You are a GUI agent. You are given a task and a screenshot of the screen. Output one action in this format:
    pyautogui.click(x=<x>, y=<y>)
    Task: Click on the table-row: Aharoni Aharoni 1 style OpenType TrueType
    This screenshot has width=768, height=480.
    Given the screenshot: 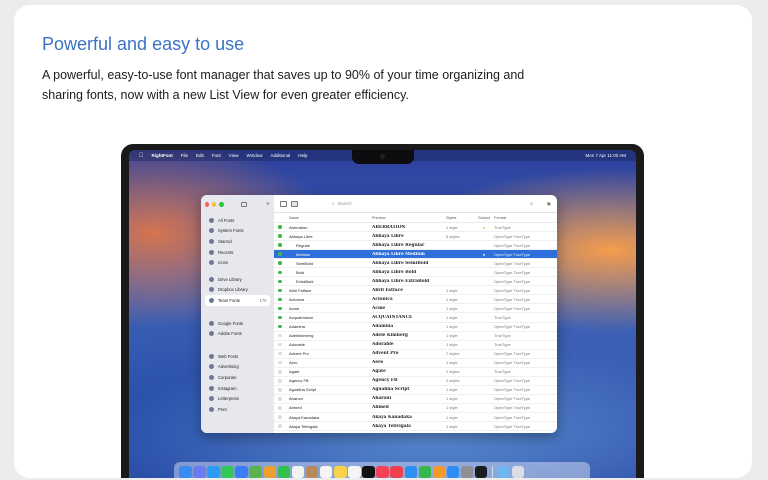 What is the action you would take?
    pyautogui.click(x=415, y=399)
    